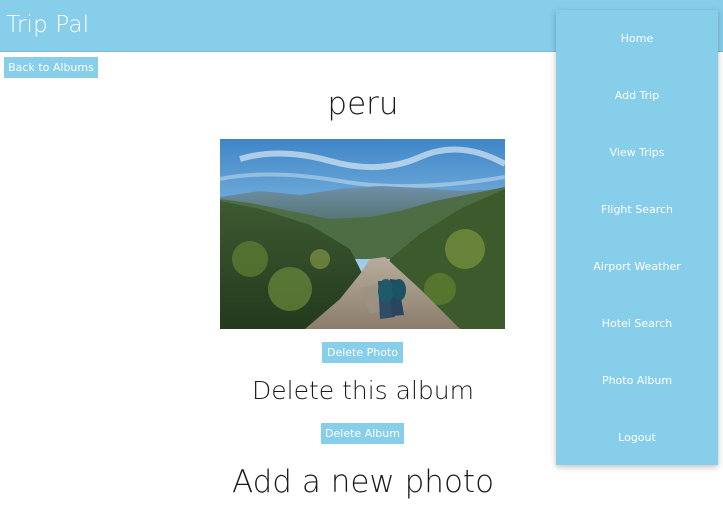  Describe the element at coordinates (51, 67) in the screenshot. I see `back-to-albums-button: Back to Albums` at that location.